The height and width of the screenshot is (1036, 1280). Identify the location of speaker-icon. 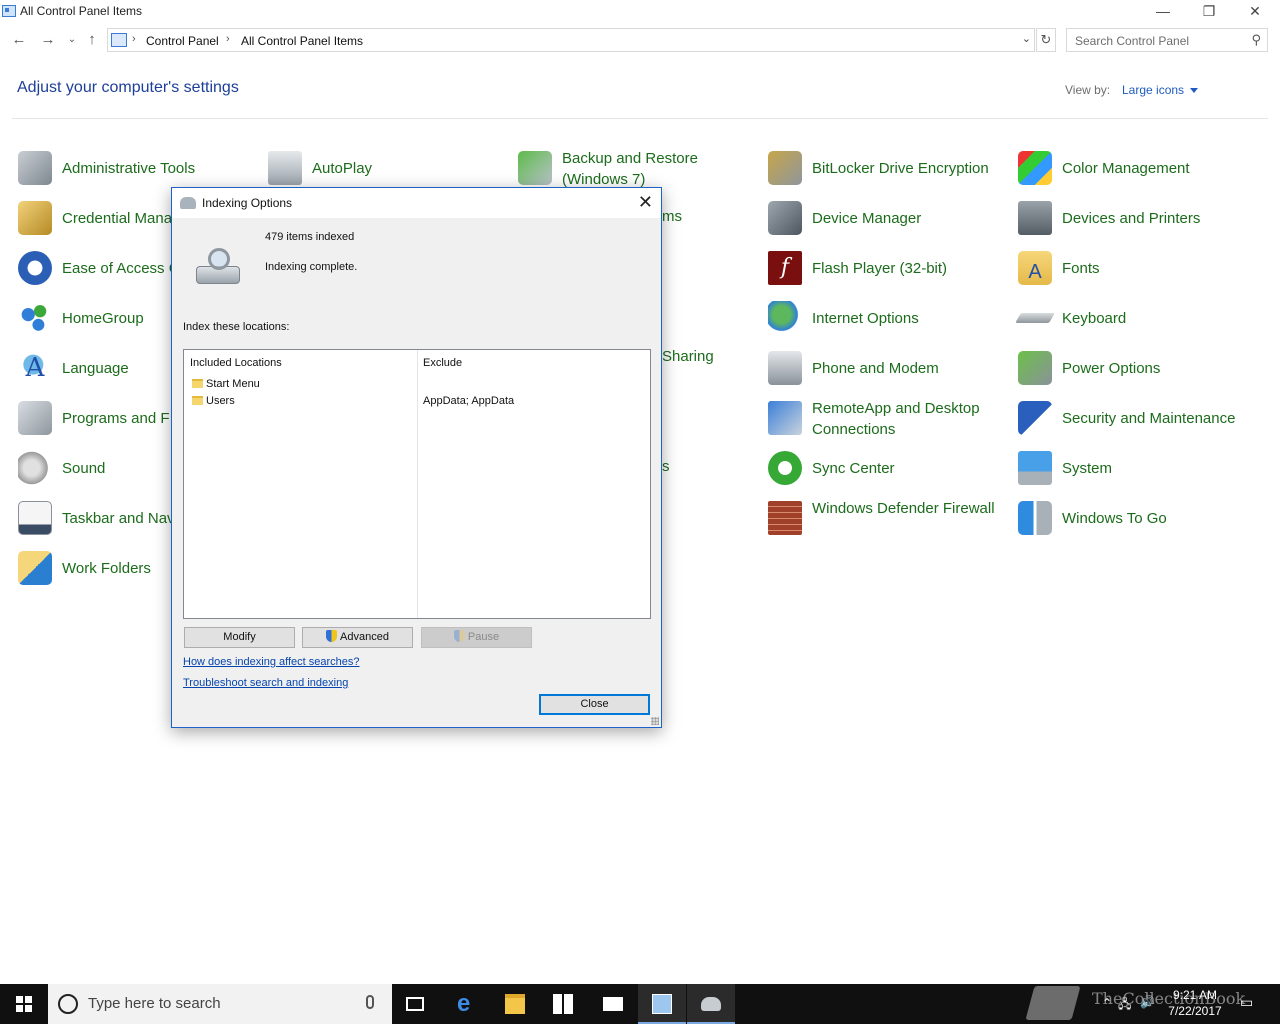
(35, 468).